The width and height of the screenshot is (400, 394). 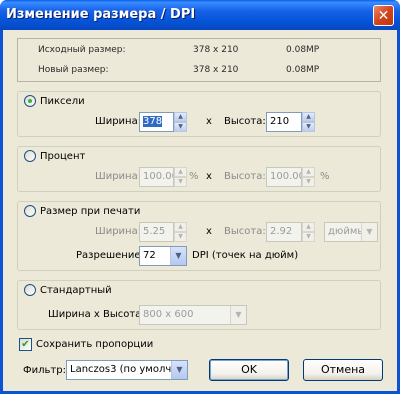 What do you see at coordinates (156, 232) in the screenshot?
I see `print-width-input: 5.25` at bounding box center [156, 232].